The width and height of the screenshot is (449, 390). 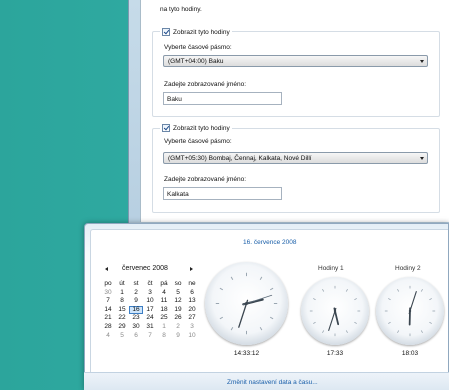 I want to click on weekday-header: út, so click(x=122, y=283).